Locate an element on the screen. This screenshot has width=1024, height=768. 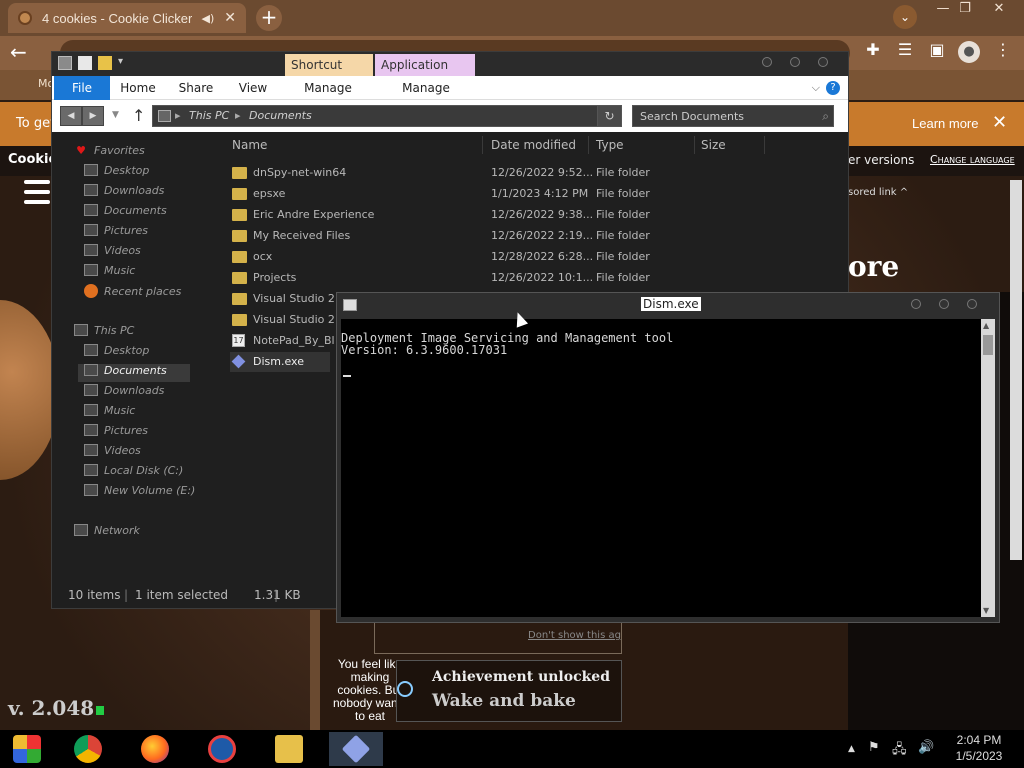
scroll-up-icon: ▲ is located at coordinates (986, 325).